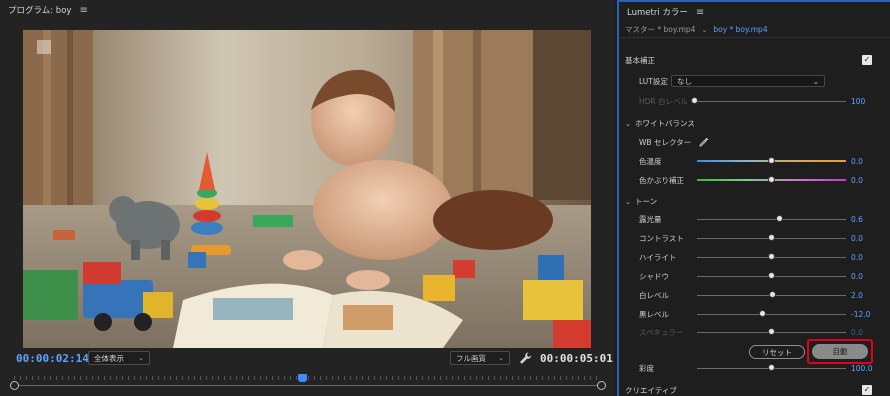 The height and width of the screenshot is (396, 890). Describe the element at coordinates (654, 295) in the screenshot. I see `tone-slider-label: 白レベル` at that location.